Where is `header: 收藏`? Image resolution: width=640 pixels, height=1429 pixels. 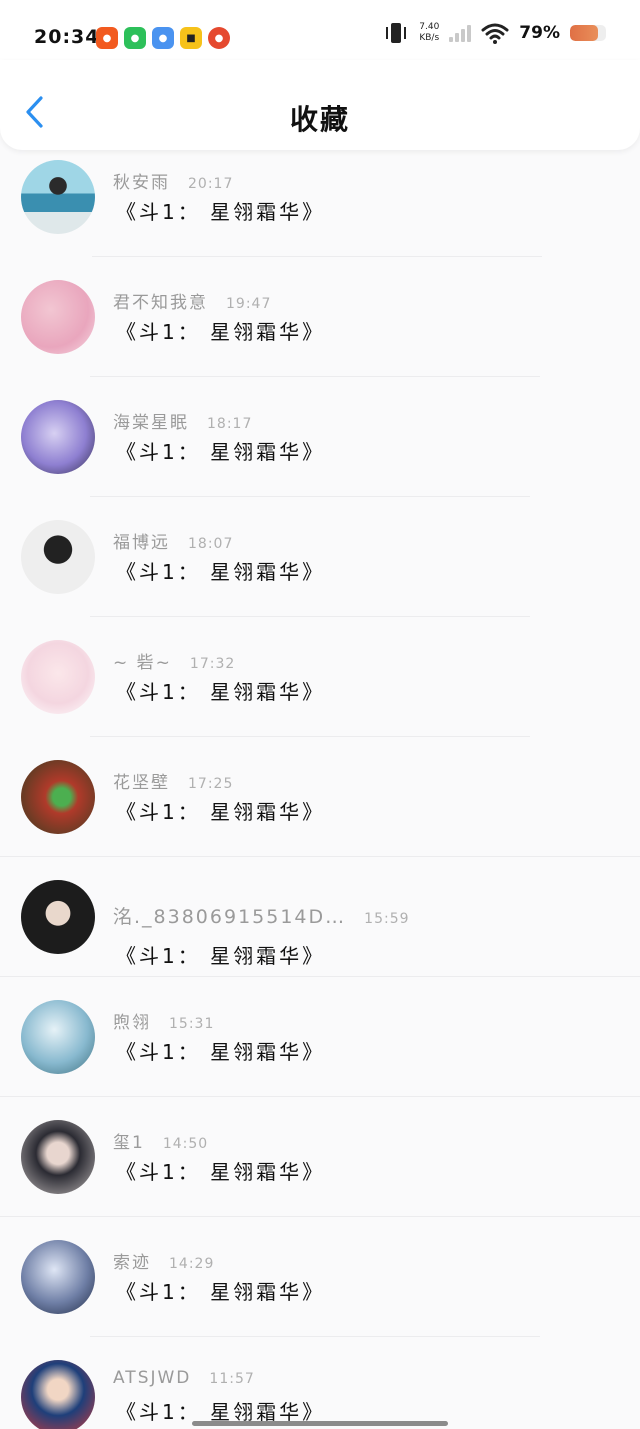 header: 收藏 is located at coordinates (320, 105).